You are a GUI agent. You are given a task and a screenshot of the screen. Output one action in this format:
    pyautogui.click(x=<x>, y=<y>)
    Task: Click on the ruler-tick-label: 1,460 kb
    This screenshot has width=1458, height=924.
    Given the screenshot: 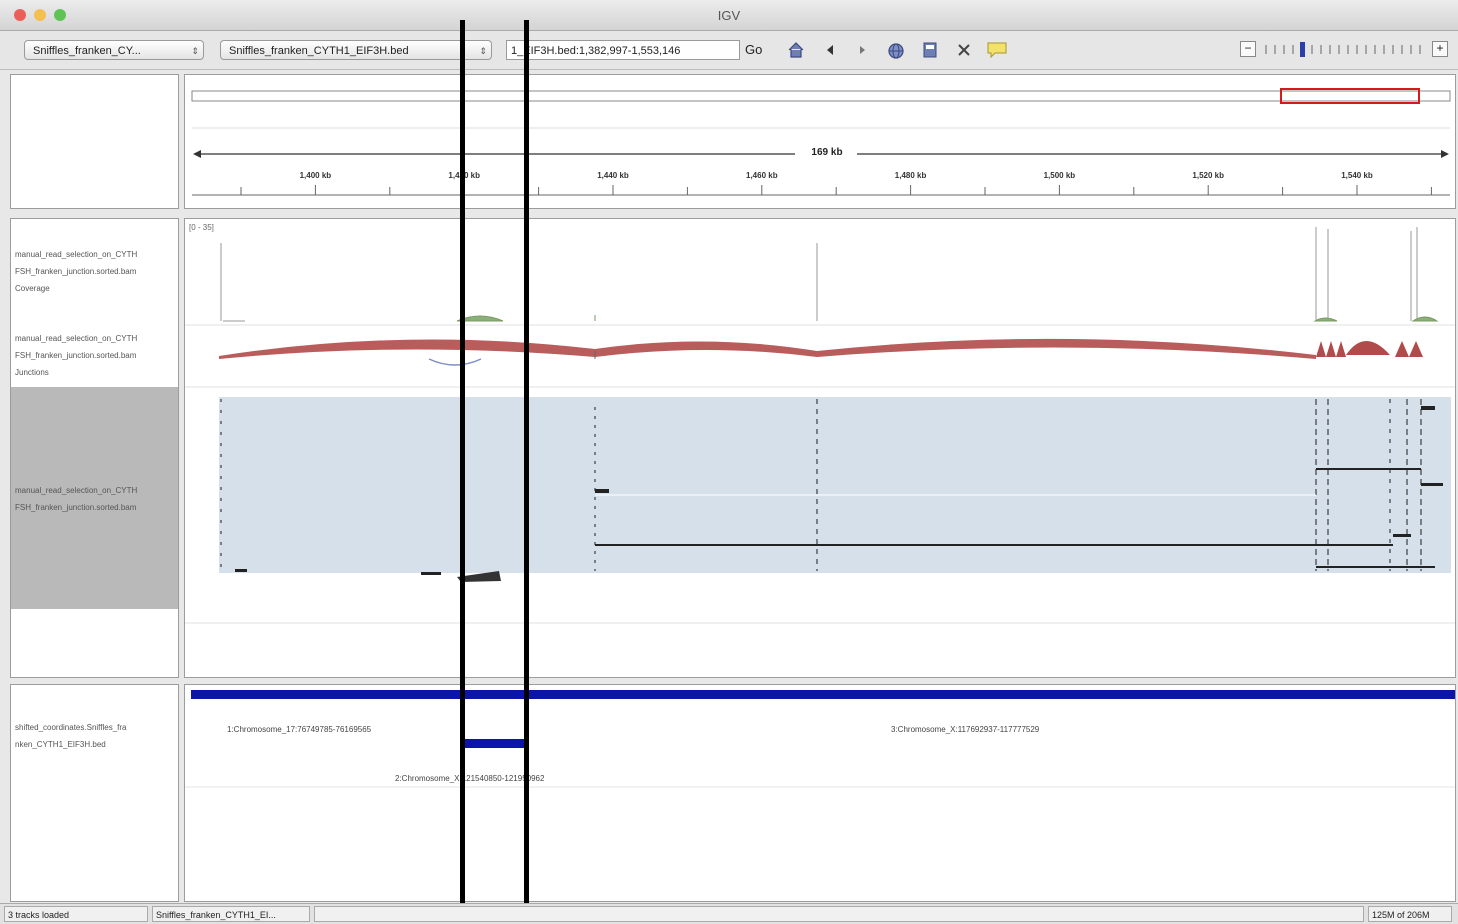 What is the action you would take?
    pyautogui.click(x=762, y=175)
    